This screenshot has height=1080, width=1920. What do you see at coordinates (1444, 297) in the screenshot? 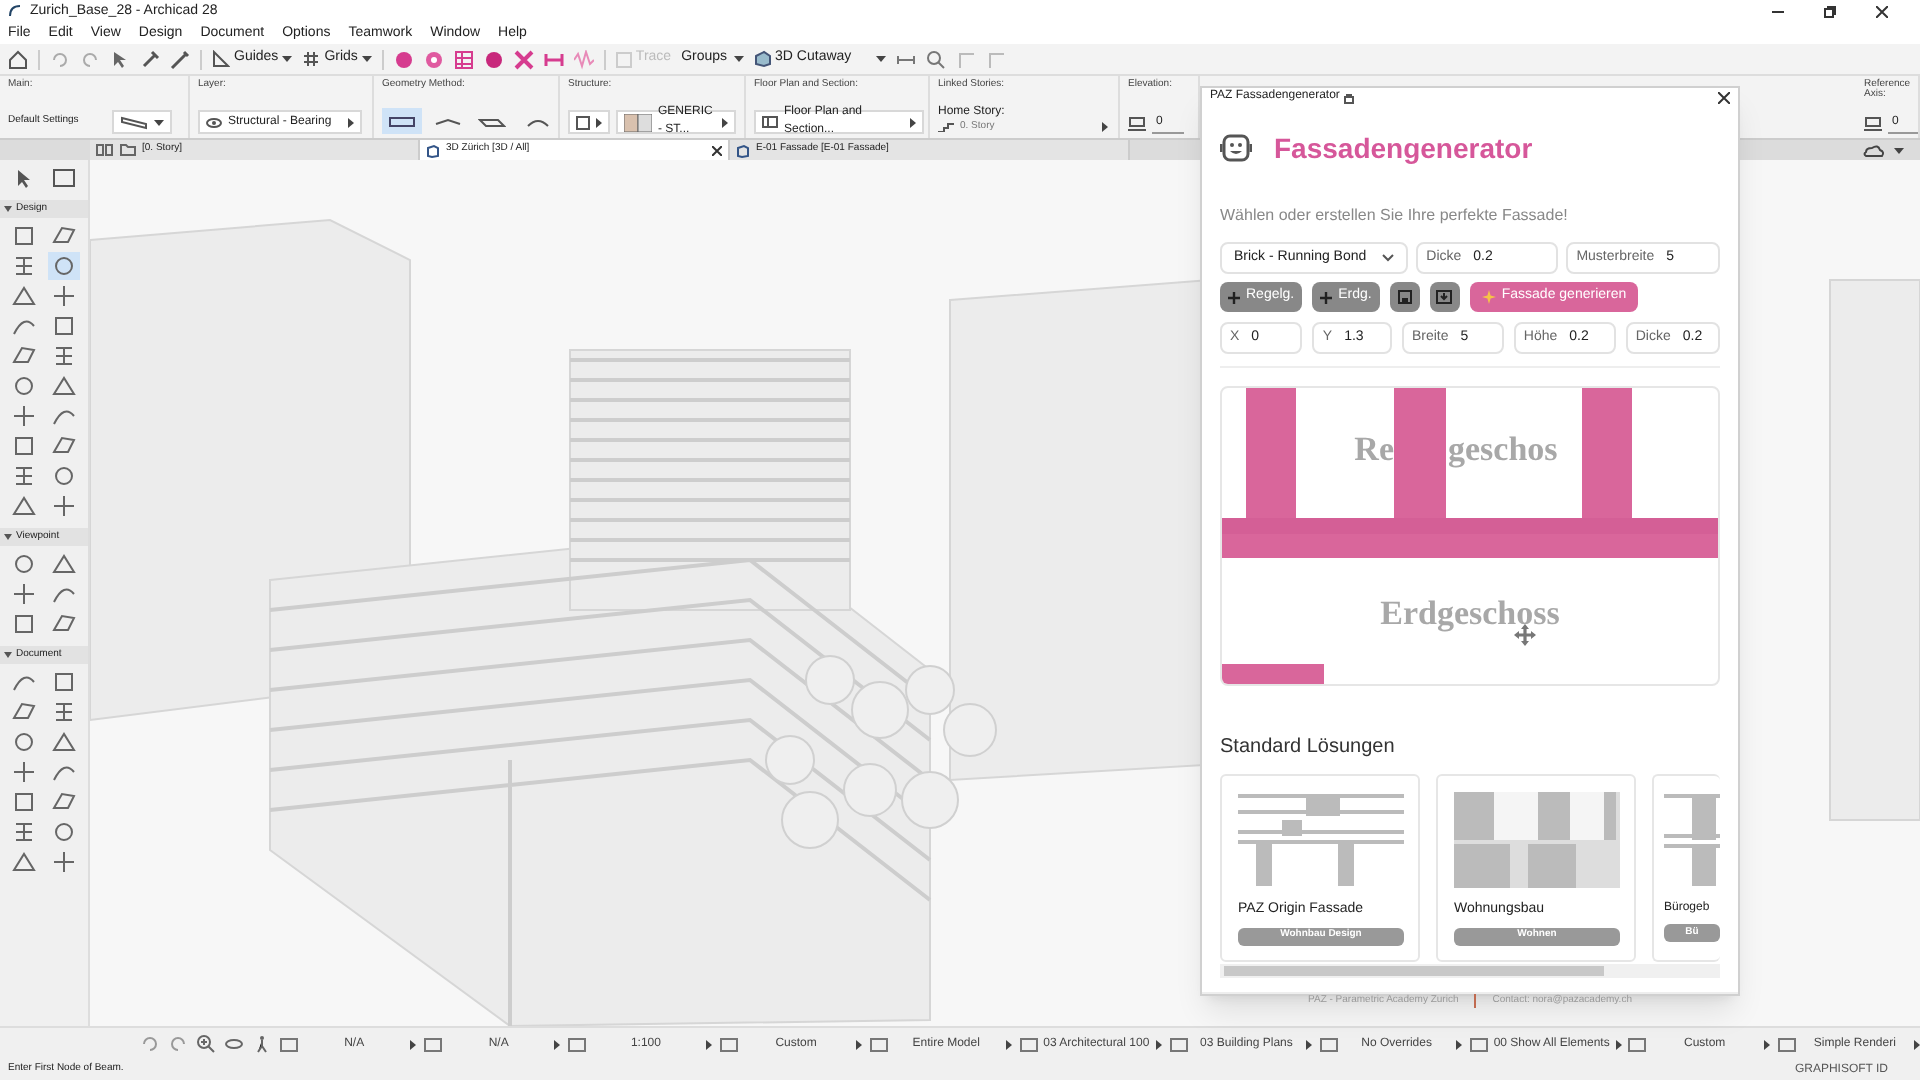
I see `import-button` at bounding box center [1444, 297].